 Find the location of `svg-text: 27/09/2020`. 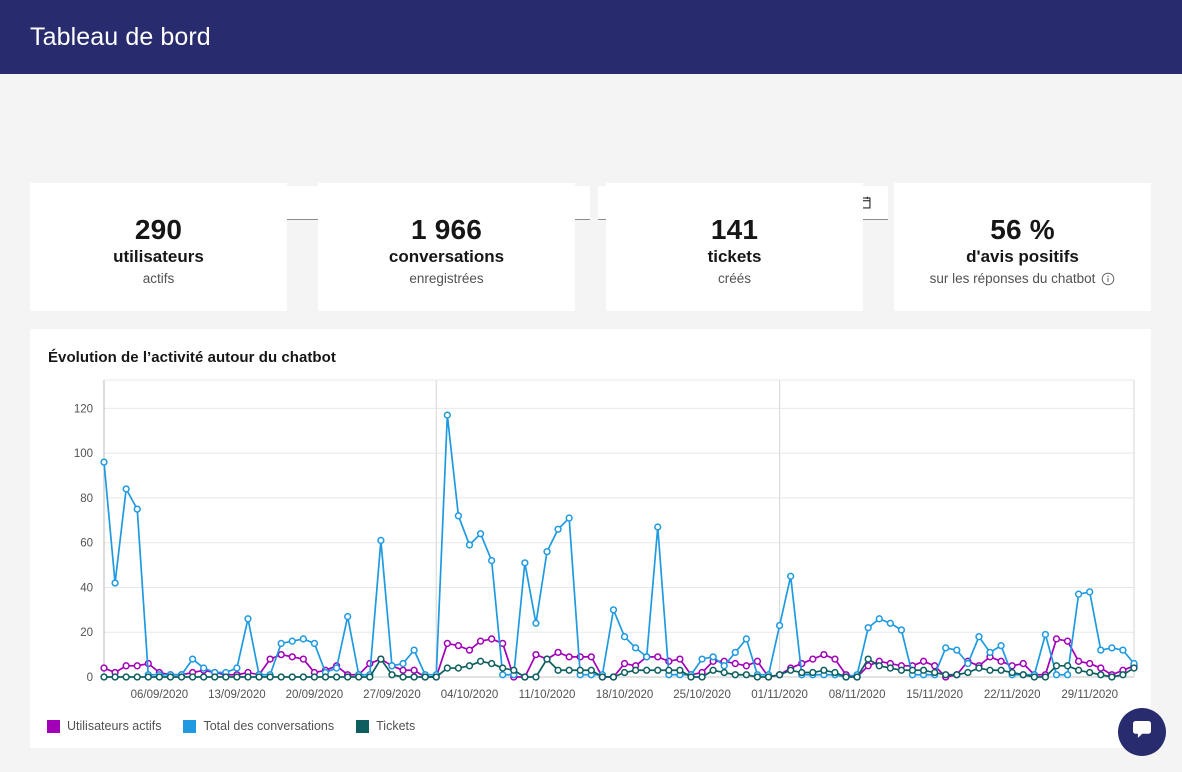

svg-text: 27/09/2020 is located at coordinates (392, 695).